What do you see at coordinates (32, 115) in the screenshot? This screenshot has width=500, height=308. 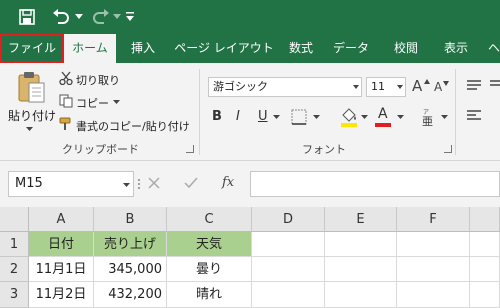 I see `paste-button: 貼り付け` at bounding box center [32, 115].